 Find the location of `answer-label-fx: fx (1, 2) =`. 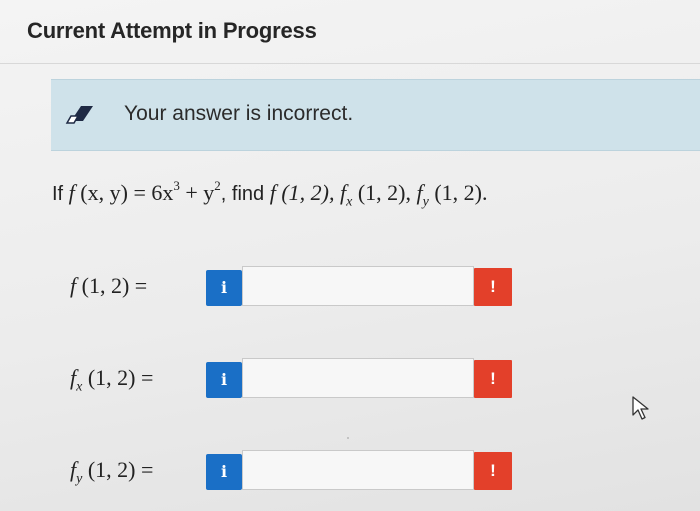

answer-label-fx: fx (1, 2) = is located at coordinates (112, 379).